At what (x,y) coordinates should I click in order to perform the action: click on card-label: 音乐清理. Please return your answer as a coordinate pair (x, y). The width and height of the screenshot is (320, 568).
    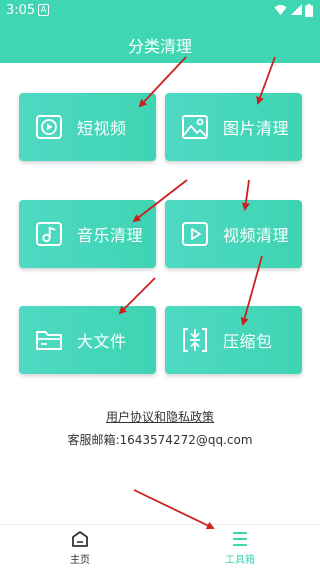
    Looking at the image, I should click on (110, 235).